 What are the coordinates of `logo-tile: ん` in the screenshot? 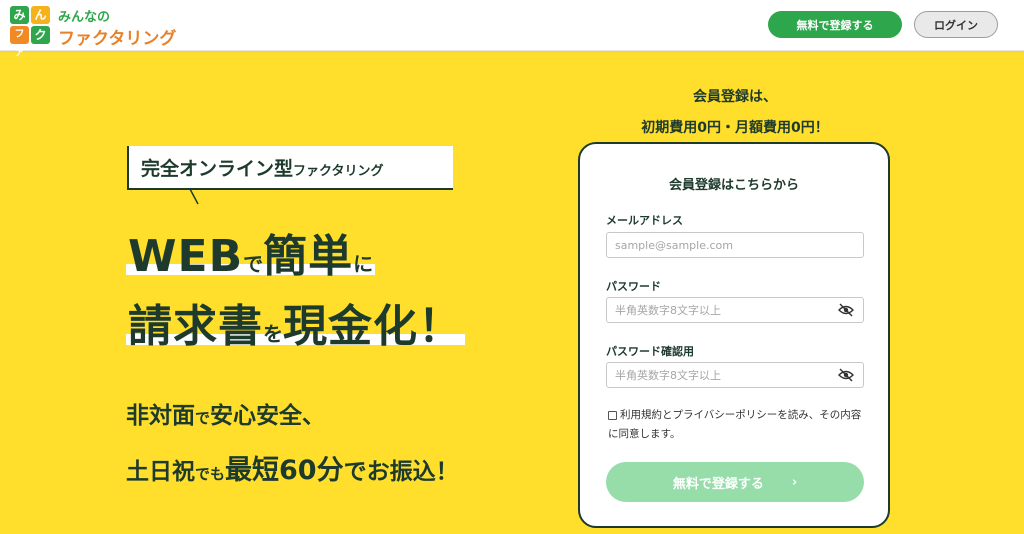 It's located at (40, 15).